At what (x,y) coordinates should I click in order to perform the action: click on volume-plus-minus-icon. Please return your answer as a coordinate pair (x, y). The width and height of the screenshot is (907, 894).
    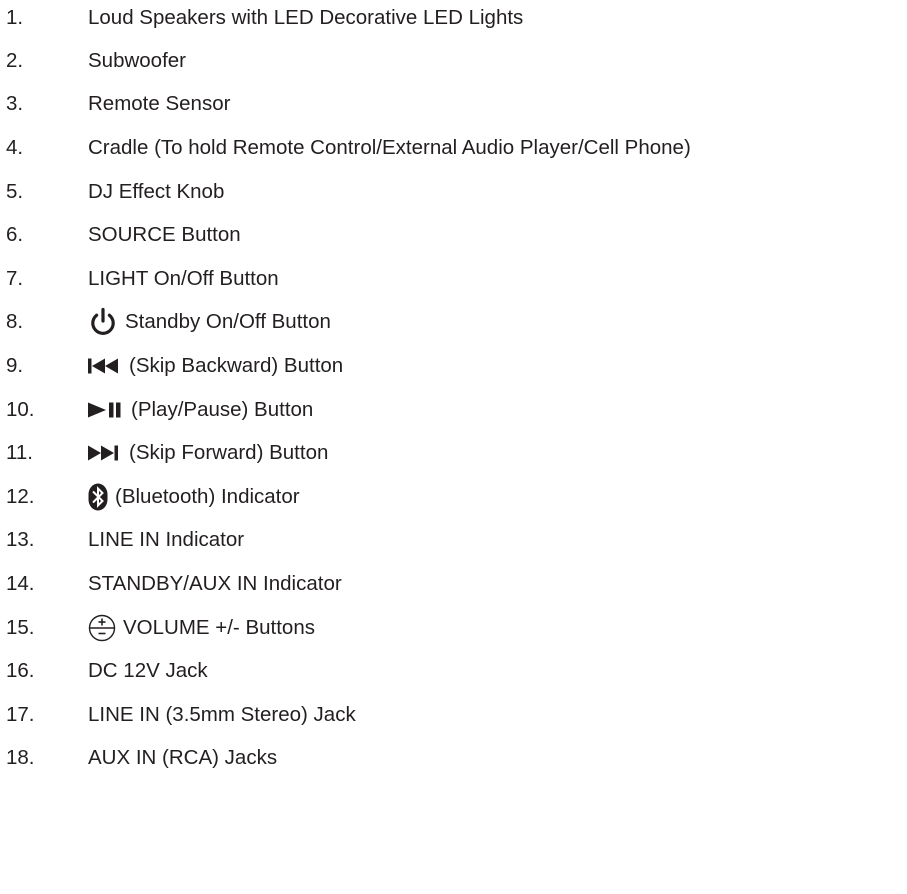
    Looking at the image, I should click on (102, 628).